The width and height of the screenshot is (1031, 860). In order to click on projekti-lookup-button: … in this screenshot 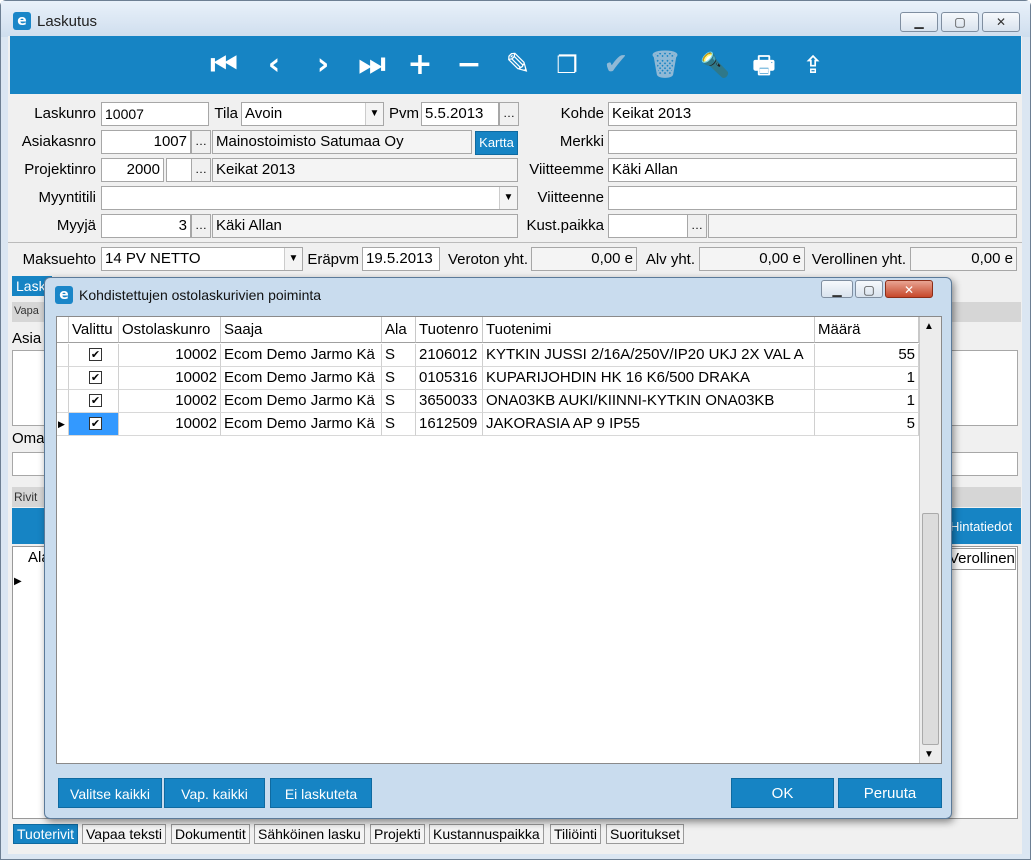, I will do `click(201, 170)`.